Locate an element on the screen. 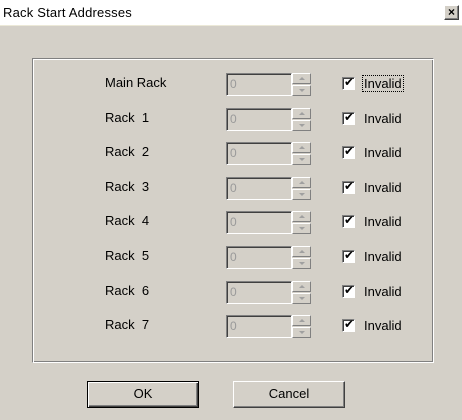 Image resolution: width=462 pixels, height=420 pixels. window-title: Rack Start Addresses is located at coordinates (67, 12).